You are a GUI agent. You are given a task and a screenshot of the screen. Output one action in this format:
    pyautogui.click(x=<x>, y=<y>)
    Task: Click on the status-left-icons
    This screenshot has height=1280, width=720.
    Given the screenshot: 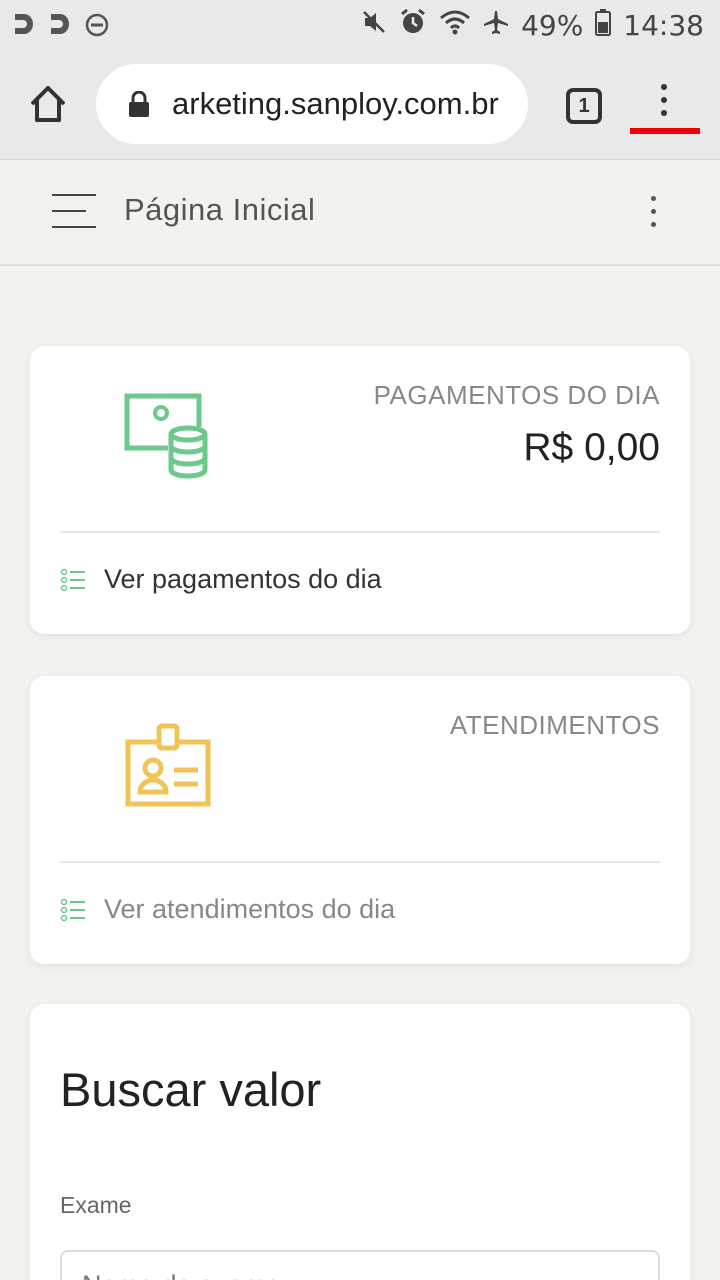 What is the action you would take?
    pyautogui.click(x=61, y=27)
    